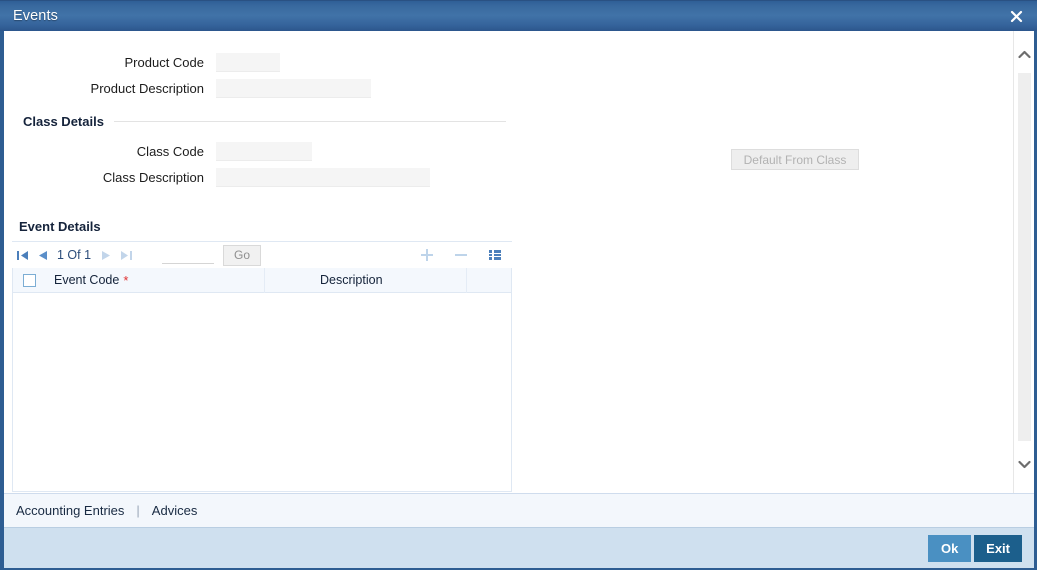  I want to click on remove-row-icon, so click(461, 255).